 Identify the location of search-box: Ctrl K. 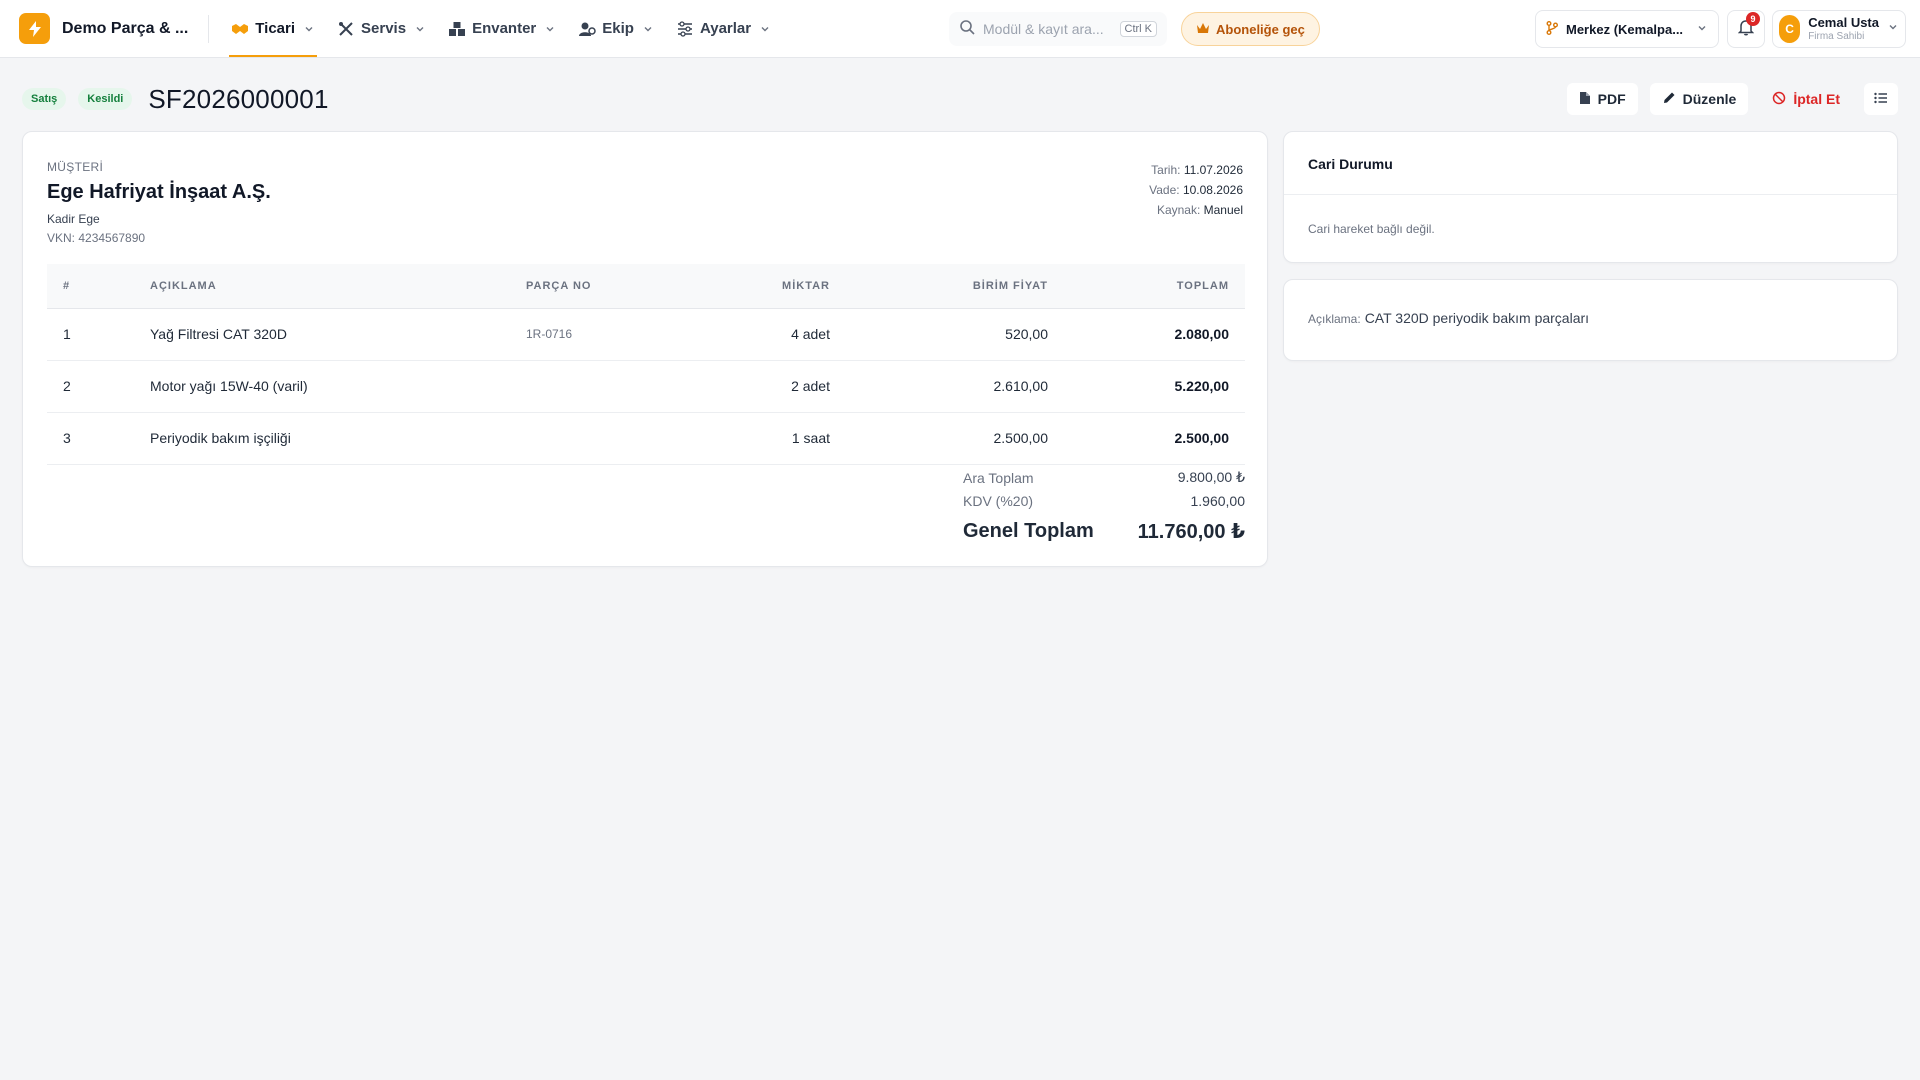
(1058, 29).